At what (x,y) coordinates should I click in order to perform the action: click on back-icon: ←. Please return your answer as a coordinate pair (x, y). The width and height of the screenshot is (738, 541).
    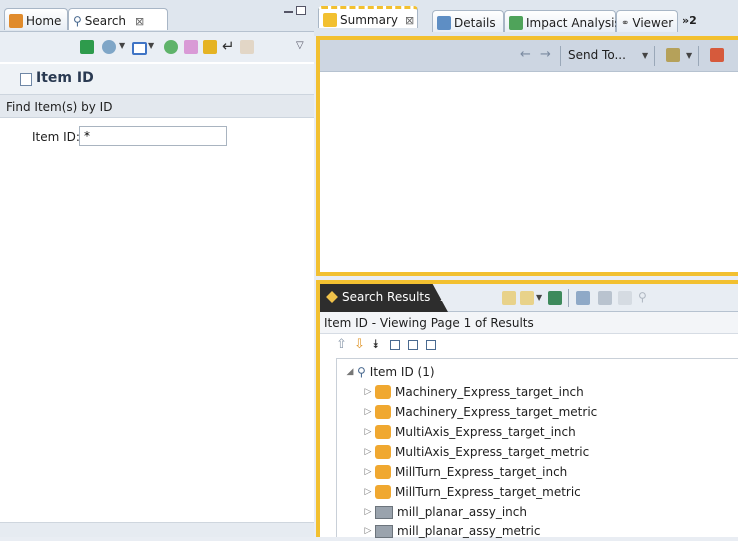
    Looking at the image, I should click on (525, 54).